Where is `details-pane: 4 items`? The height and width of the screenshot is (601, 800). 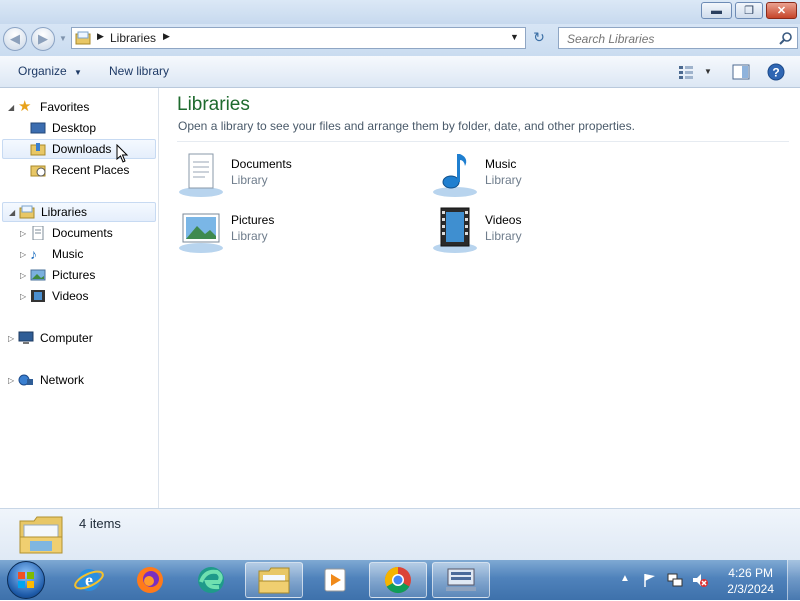
details-pane: 4 items is located at coordinates (400, 534).